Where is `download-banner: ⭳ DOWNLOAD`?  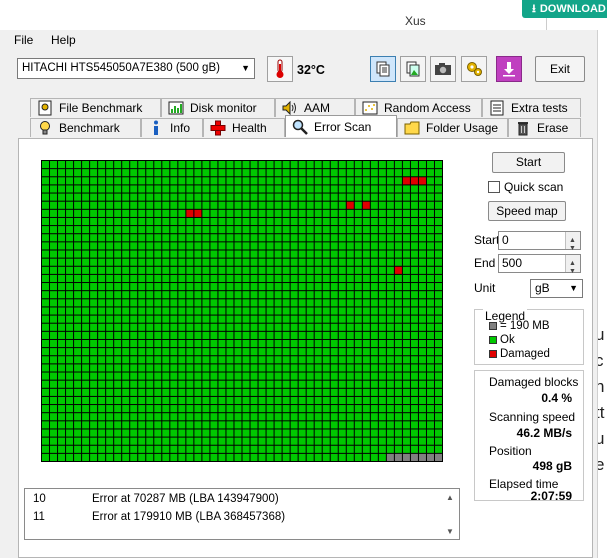 download-banner: ⭳ DOWNLOAD is located at coordinates (564, 9).